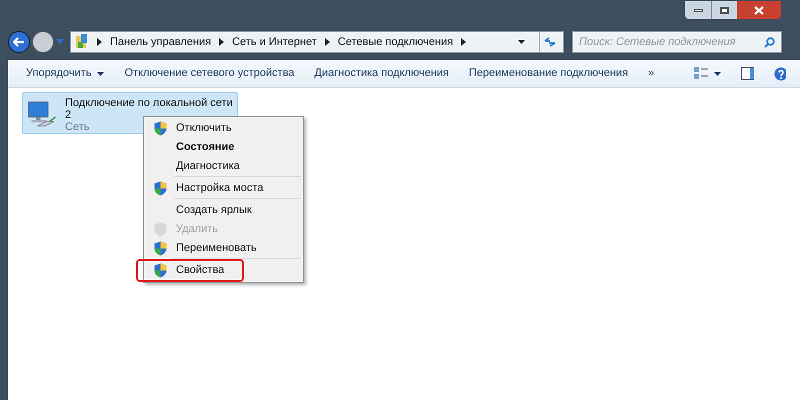  Describe the element at coordinates (396, 42) in the screenshot. I see `breadcrumb-item: Сетевые подключения` at that location.